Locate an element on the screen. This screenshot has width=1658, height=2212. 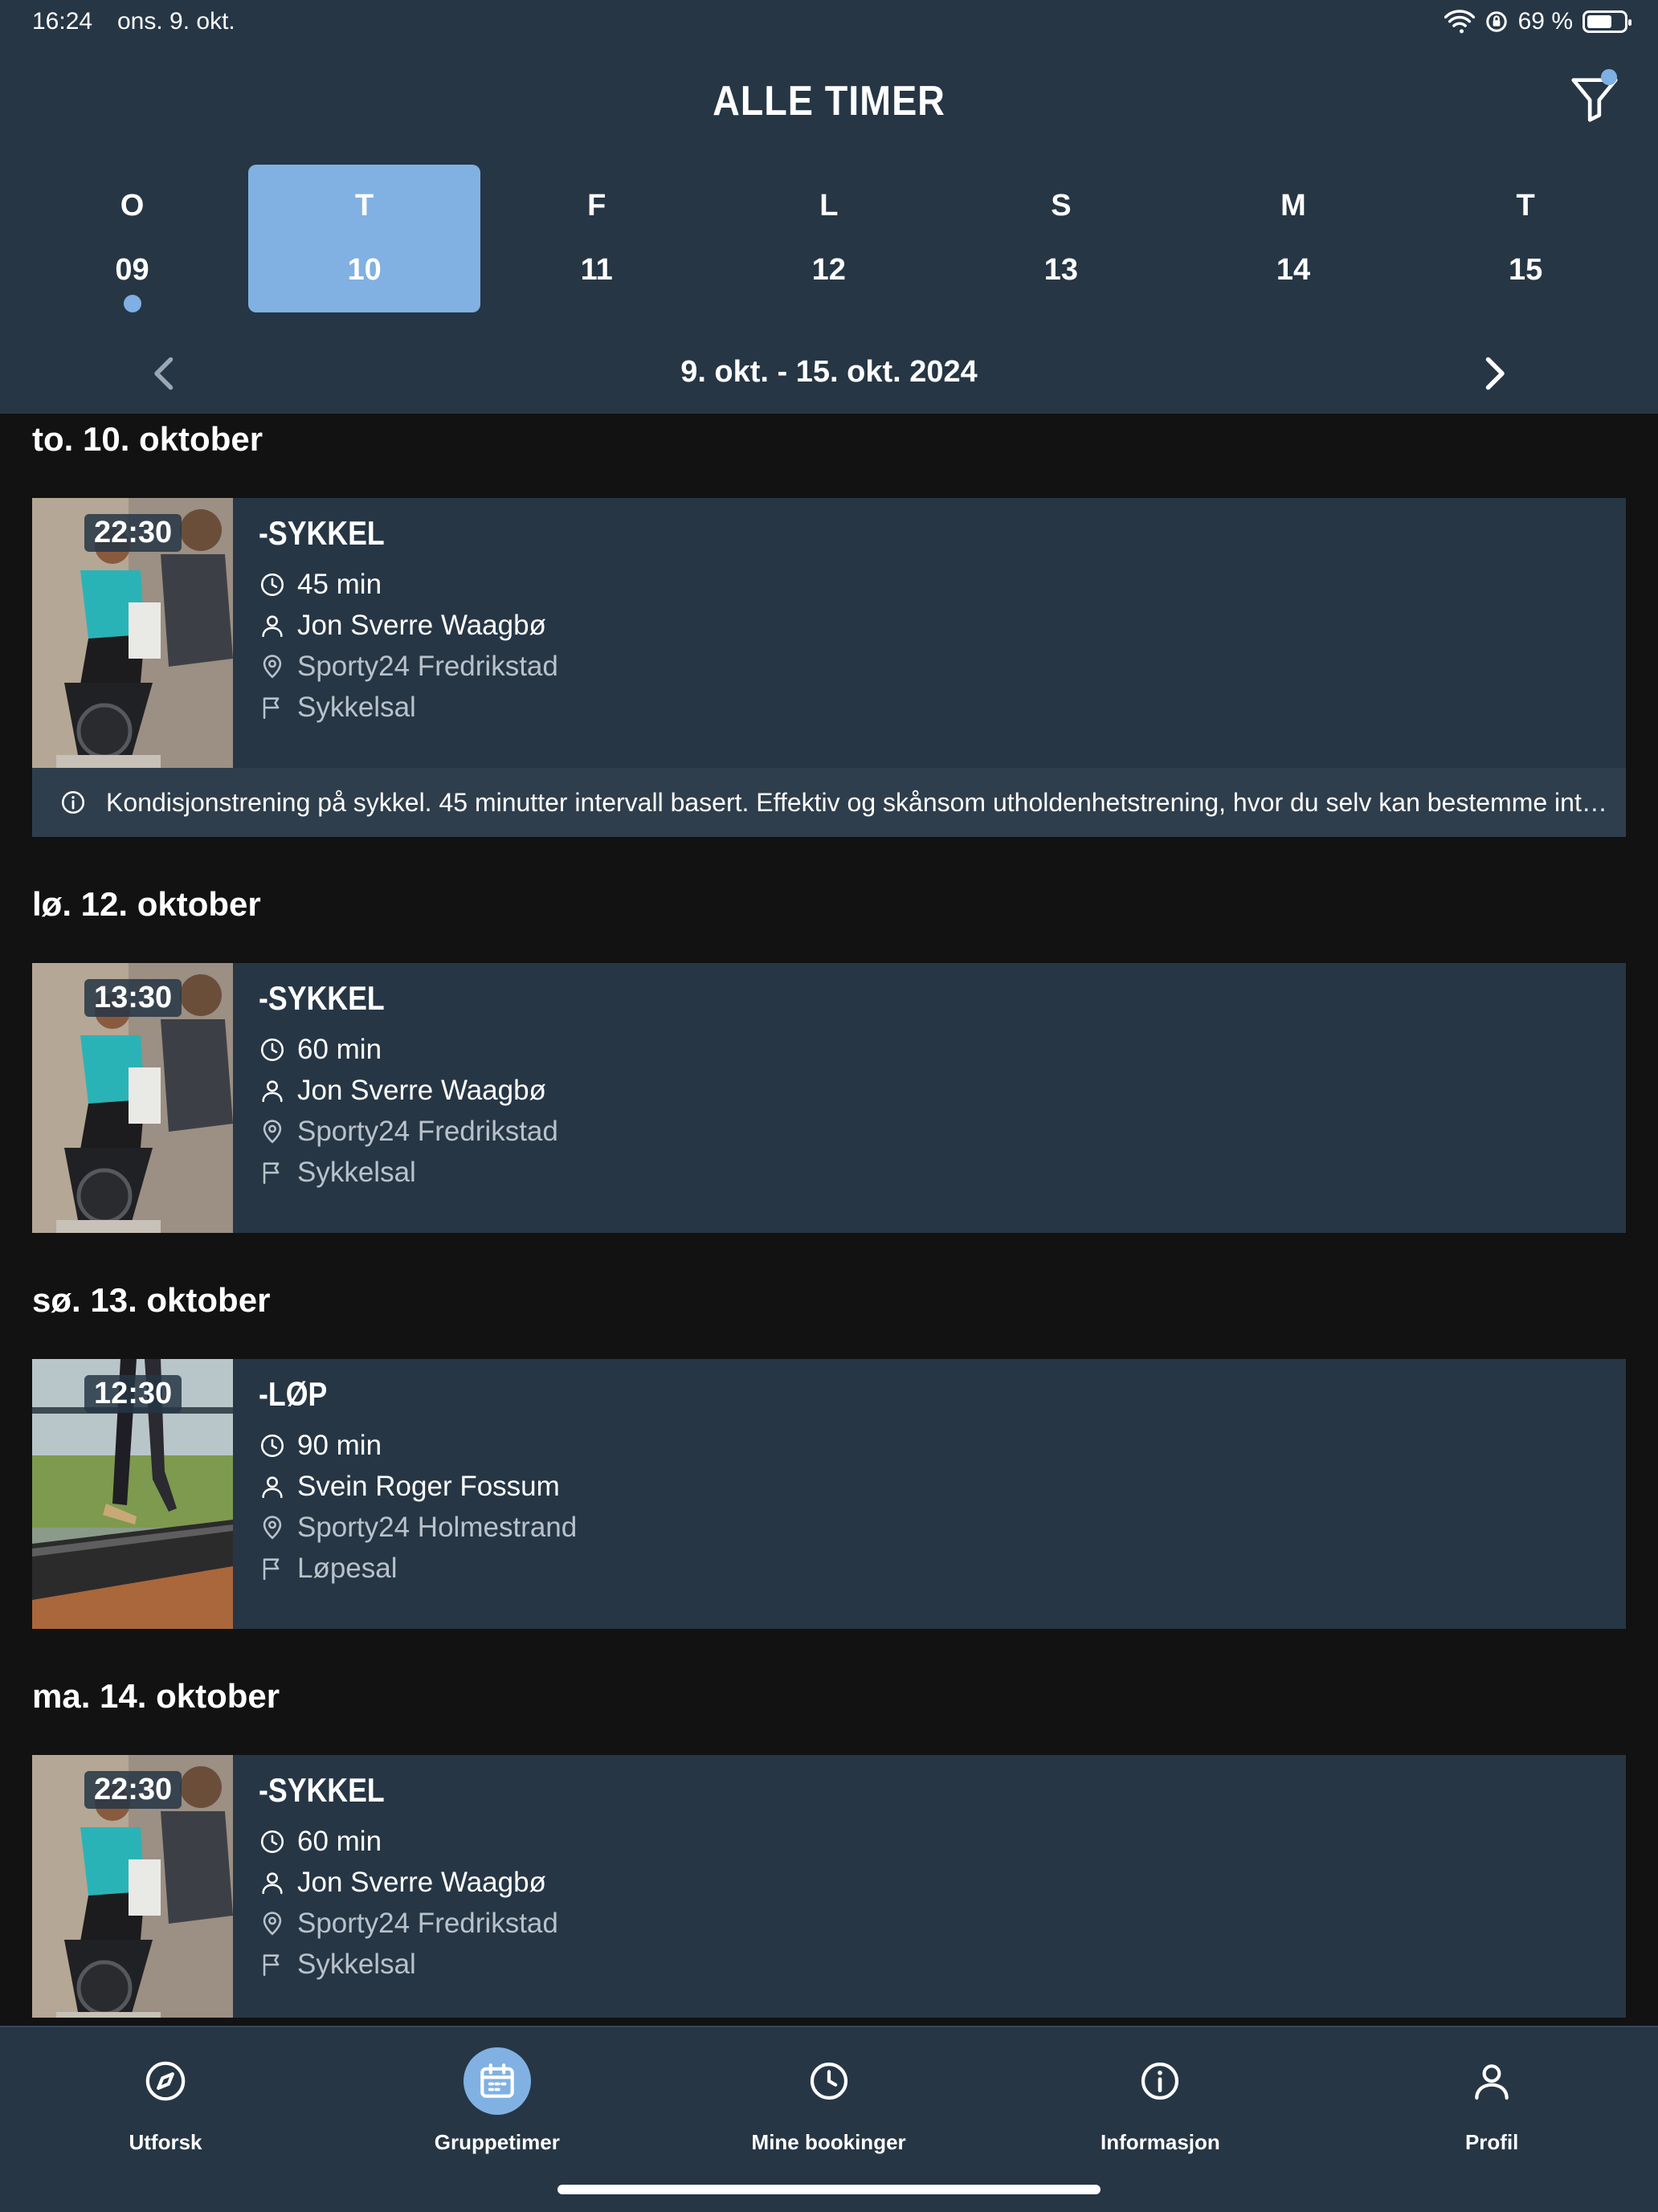
class-room-row: Løpesal is located at coordinates (418, 1568).